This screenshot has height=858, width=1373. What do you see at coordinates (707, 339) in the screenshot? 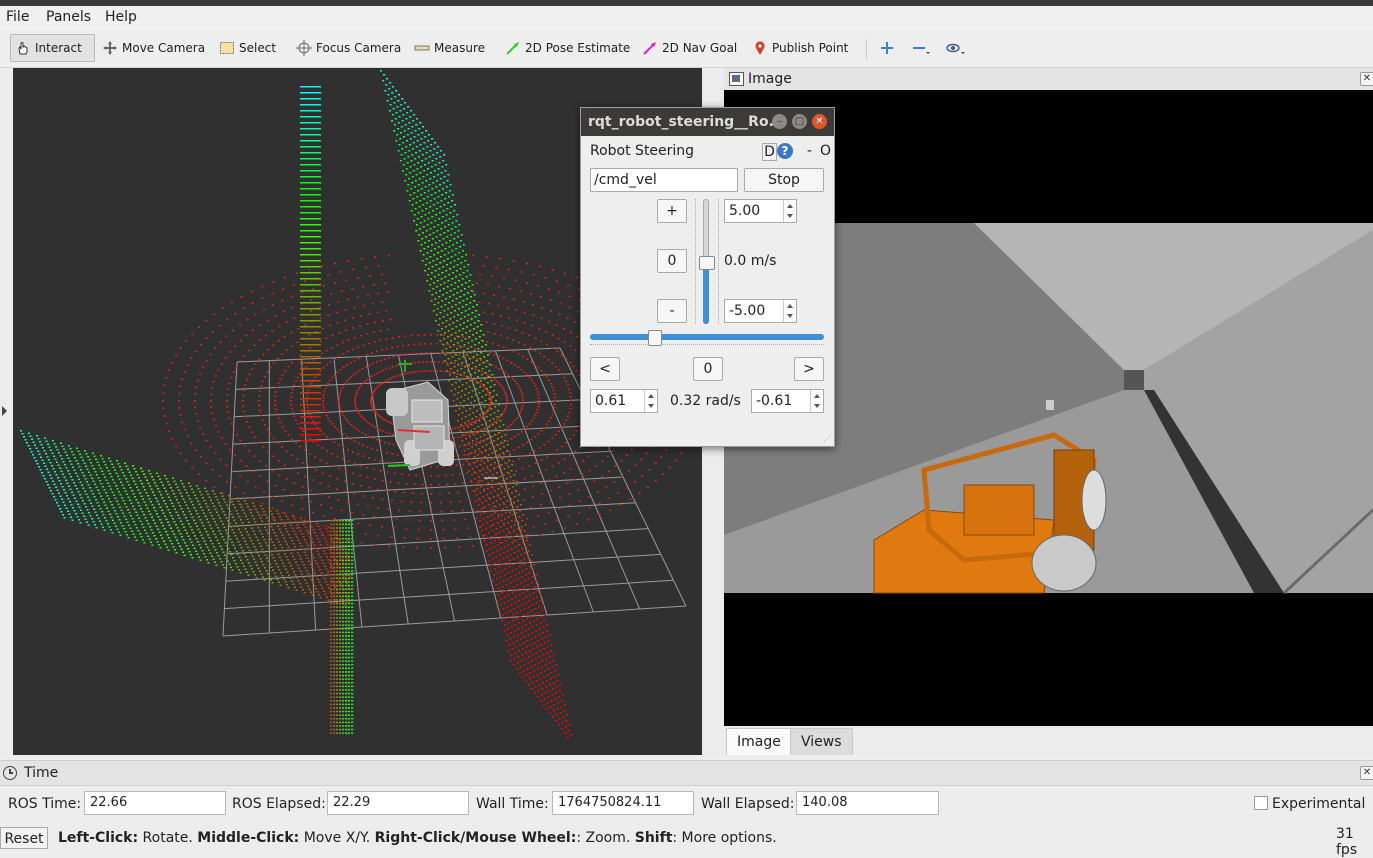
I see `angular-slider` at bounding box center [707, 339].